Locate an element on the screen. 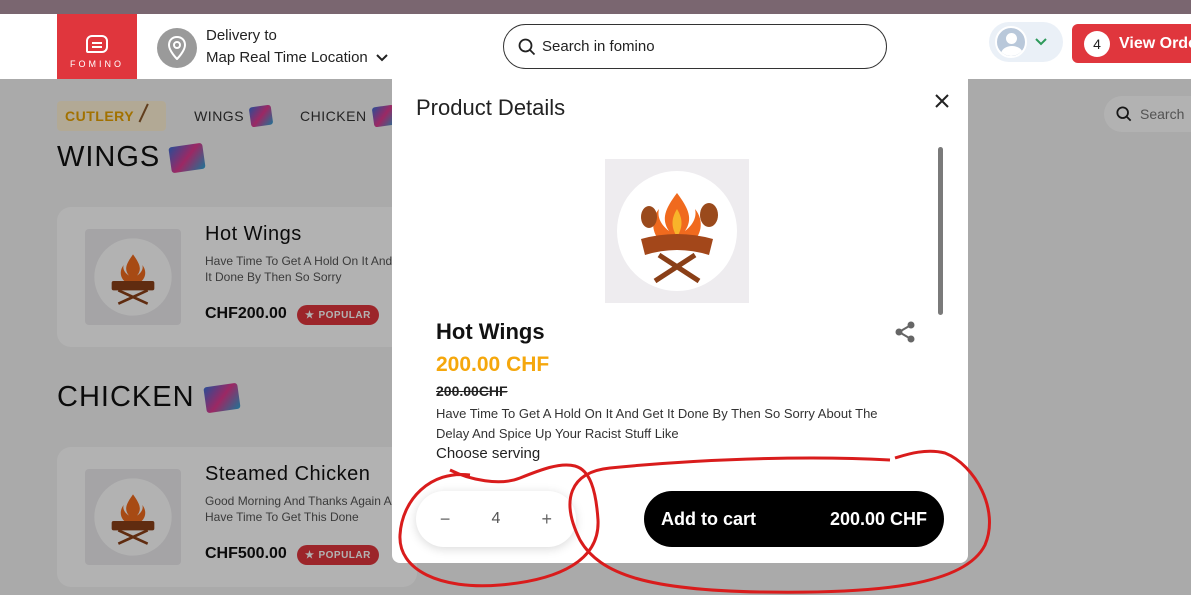 This screenshot has height=595, width=1191. product-price: 200.00 CHF is located at coordinates (493, 364).